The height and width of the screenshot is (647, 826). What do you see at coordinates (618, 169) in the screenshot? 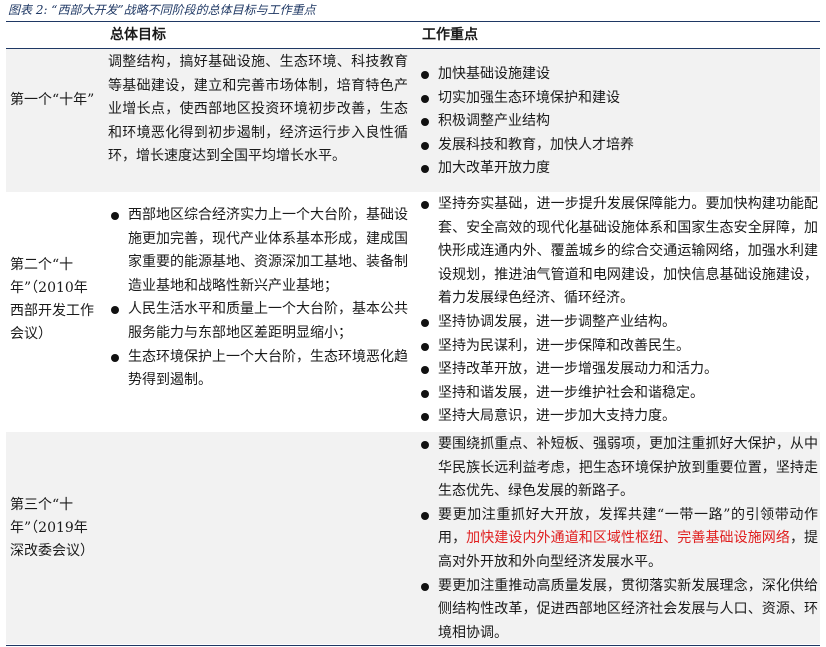
I see `list-item: 加大改革开放力度` at bounding box center [618, 169].